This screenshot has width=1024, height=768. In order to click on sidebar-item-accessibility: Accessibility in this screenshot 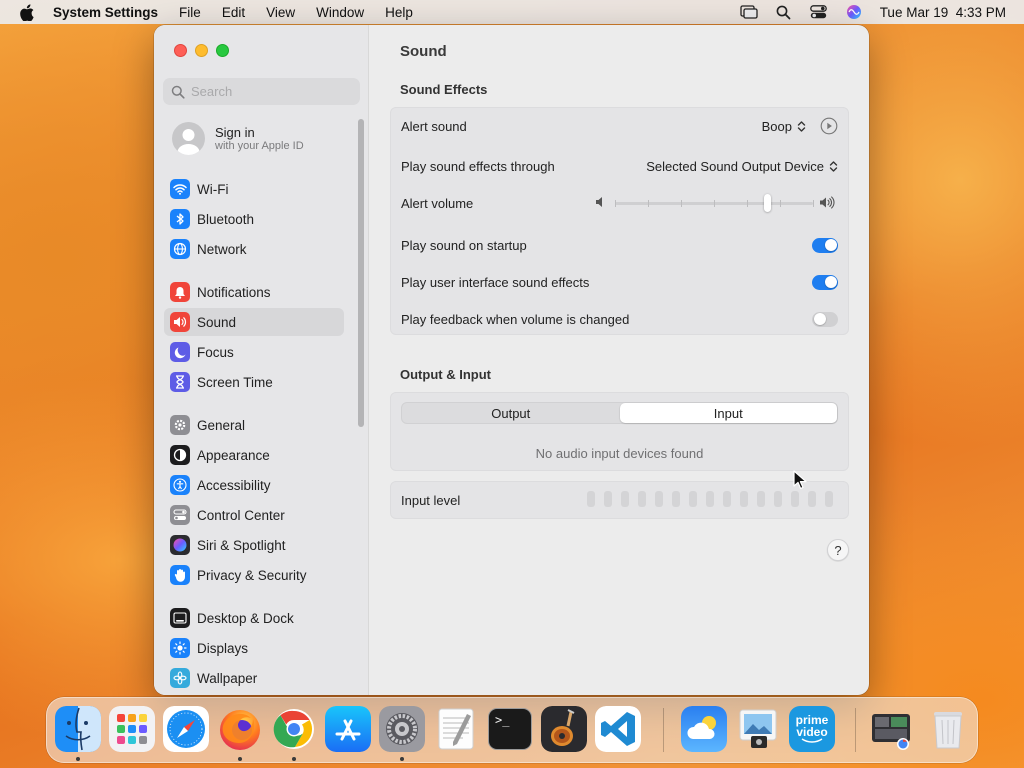, I will do `click(254, 485)`.